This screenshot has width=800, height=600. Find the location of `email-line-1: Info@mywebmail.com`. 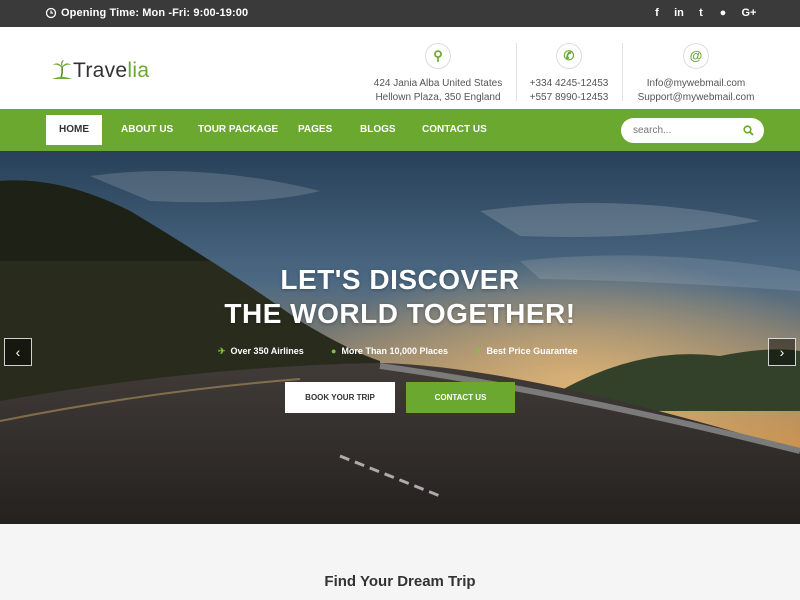

email-line-1: Info@mywebmail.com is located at coordinates (696, 84).